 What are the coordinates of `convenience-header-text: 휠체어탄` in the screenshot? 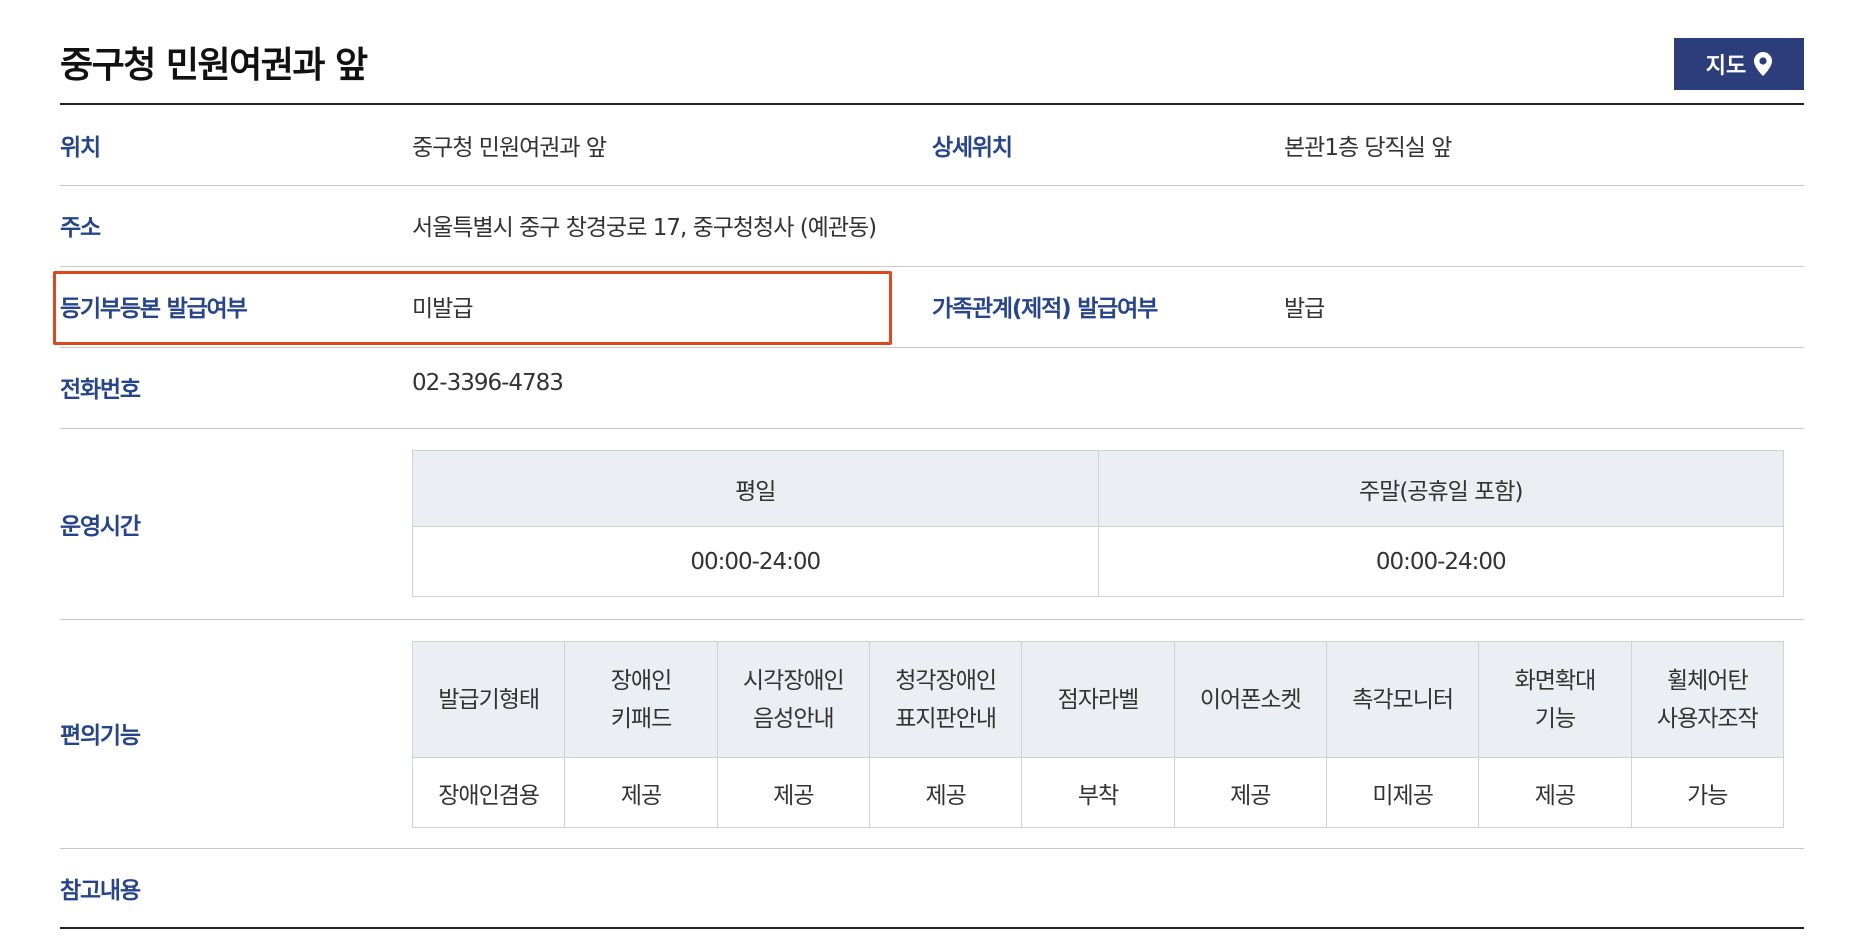 It's located at (1707, 680).